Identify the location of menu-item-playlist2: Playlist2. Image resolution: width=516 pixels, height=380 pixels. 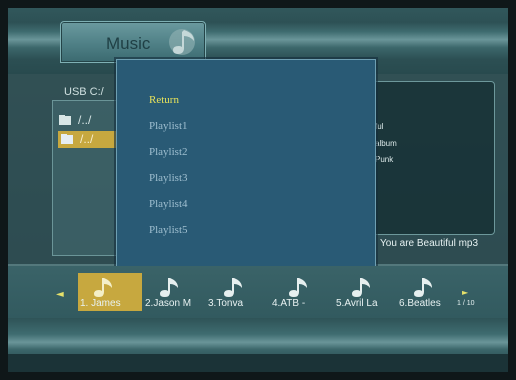
(168, 152).